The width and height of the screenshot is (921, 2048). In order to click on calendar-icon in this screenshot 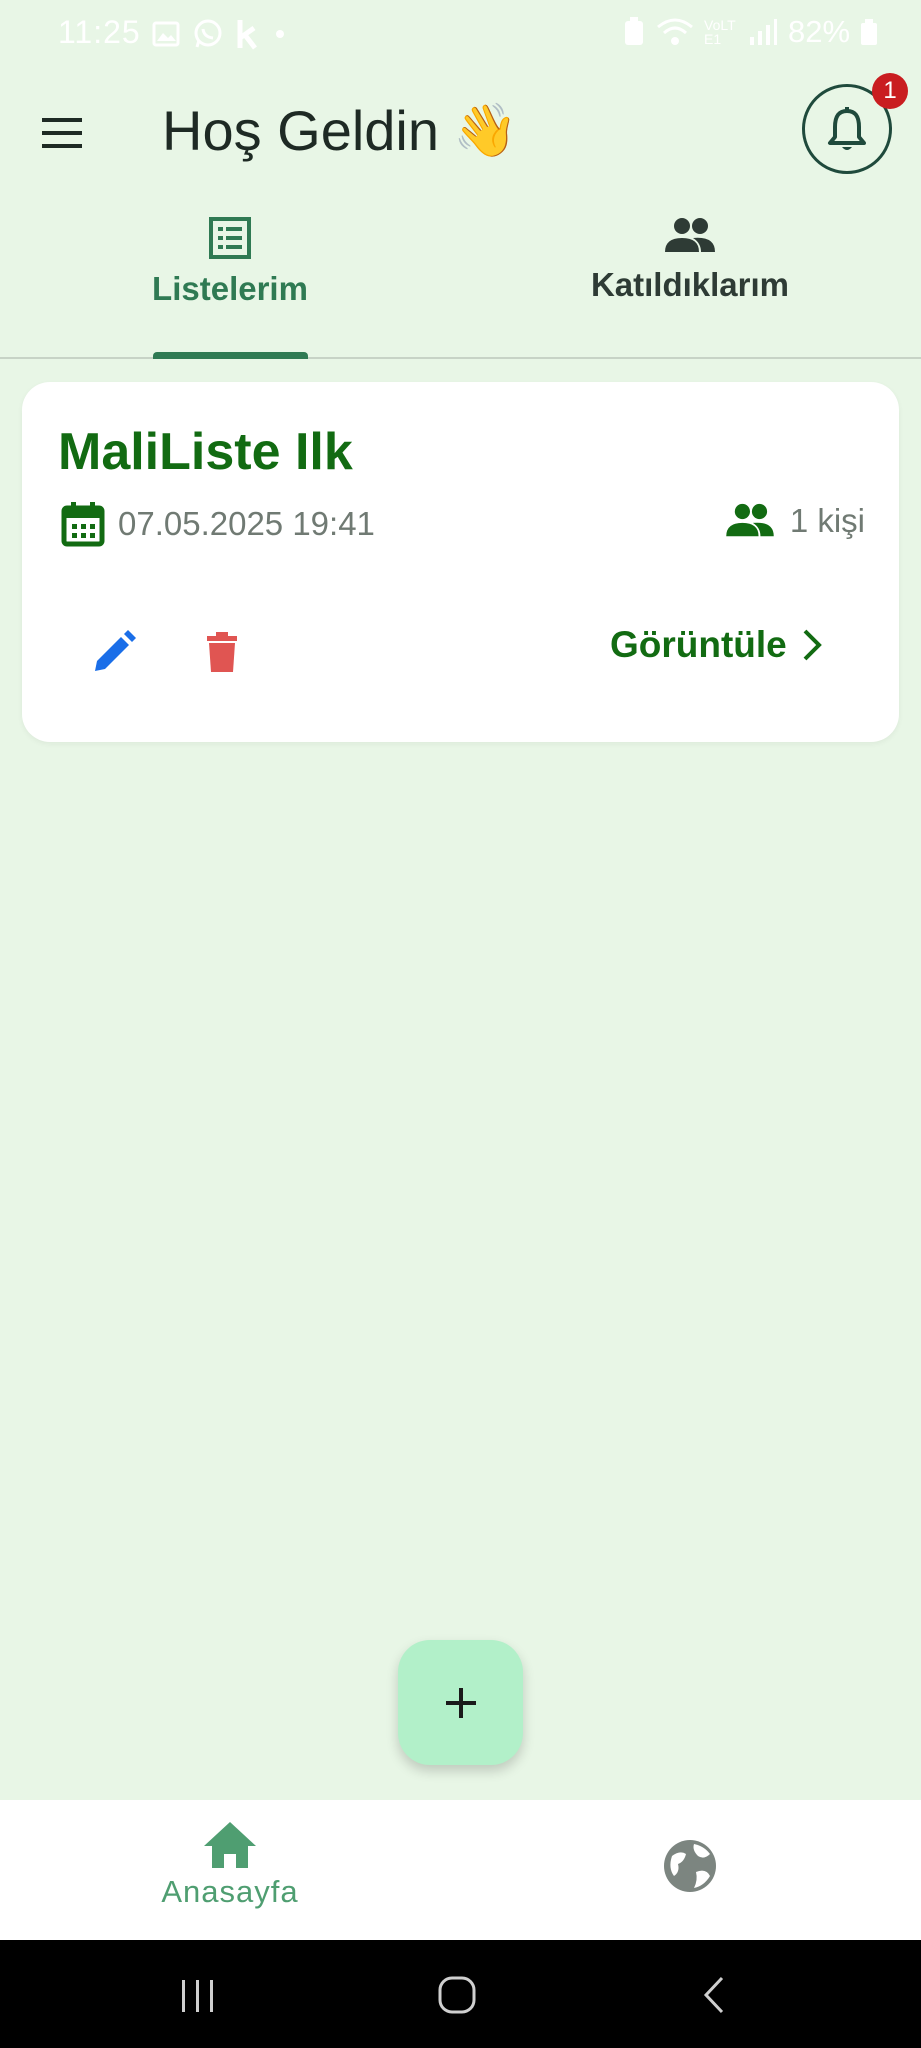, I will do `click(83, 524)`.